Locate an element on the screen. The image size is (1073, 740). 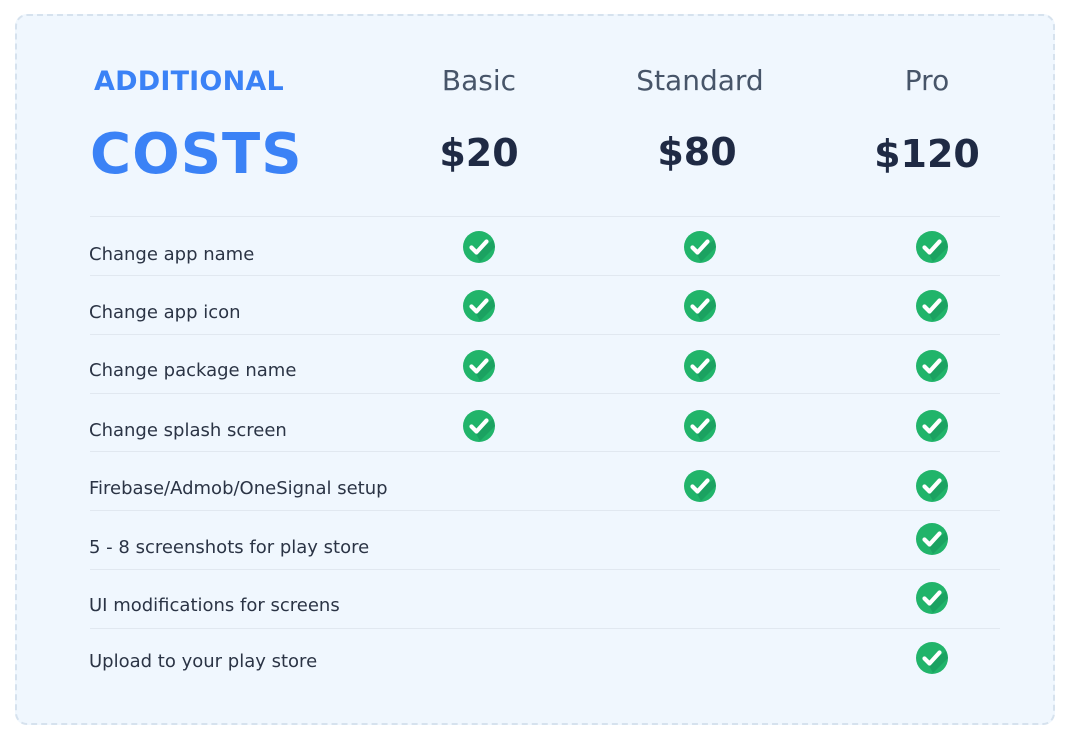
plan-name-pro: Pro is located at coordinates (927, 80).